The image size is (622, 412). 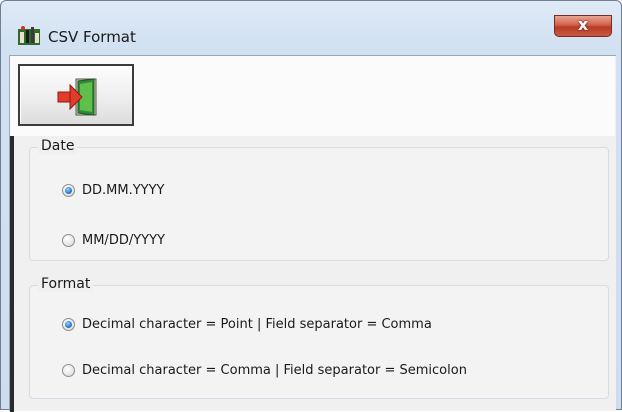 I want to click on left-border, so click(x=12, y=274).